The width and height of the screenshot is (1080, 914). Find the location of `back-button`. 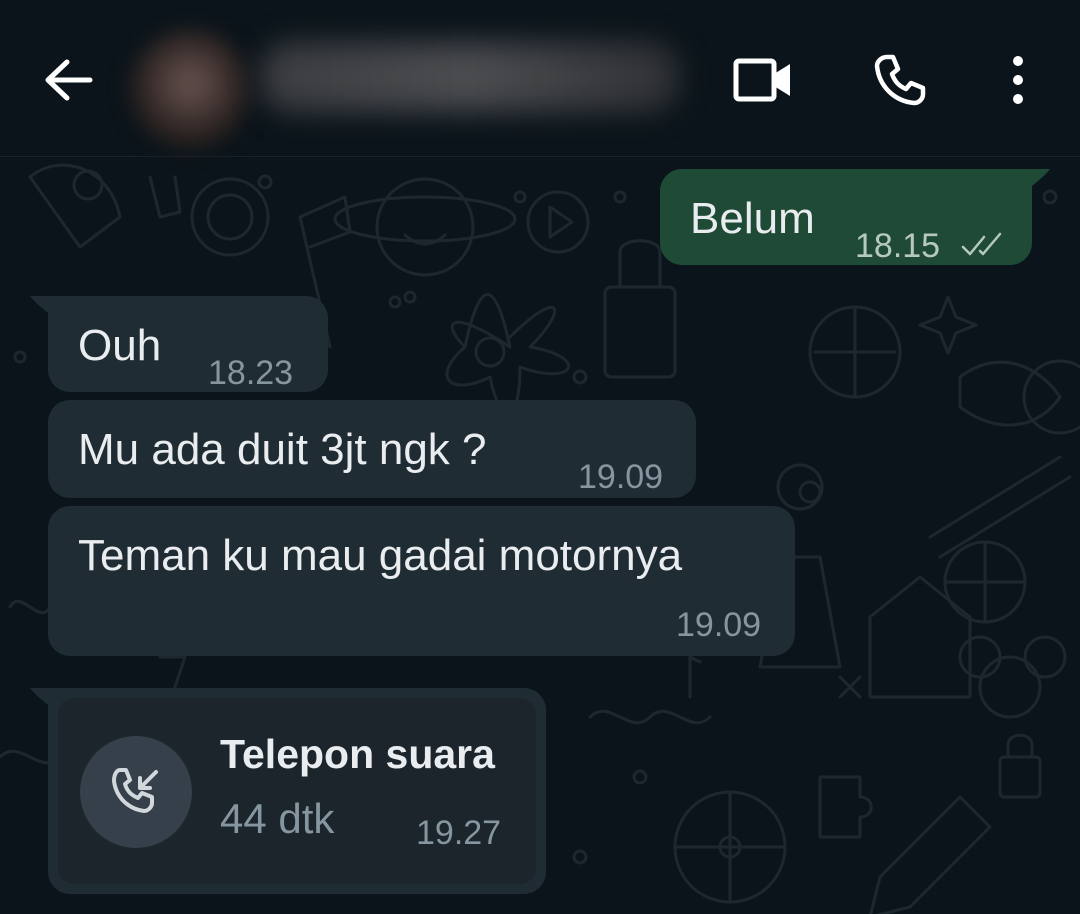

back-button is located at coordinates (68, 80).